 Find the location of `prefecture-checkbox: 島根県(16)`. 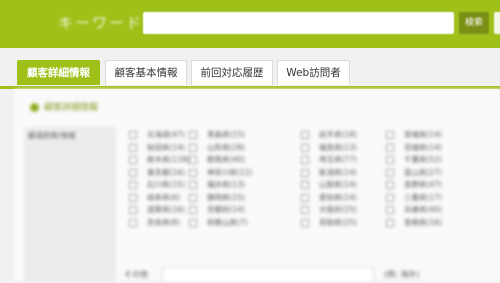

prefecture-checkbox: 島根県(16) is located at coordinates (414, 223).